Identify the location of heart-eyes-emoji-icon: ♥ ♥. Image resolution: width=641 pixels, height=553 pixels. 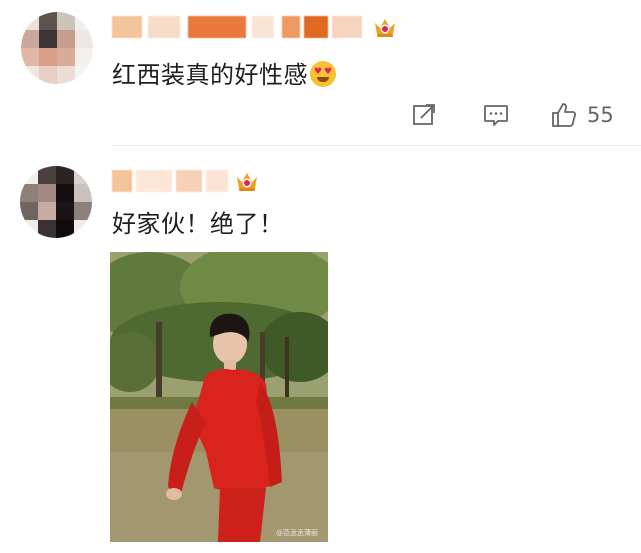
(323, 74).